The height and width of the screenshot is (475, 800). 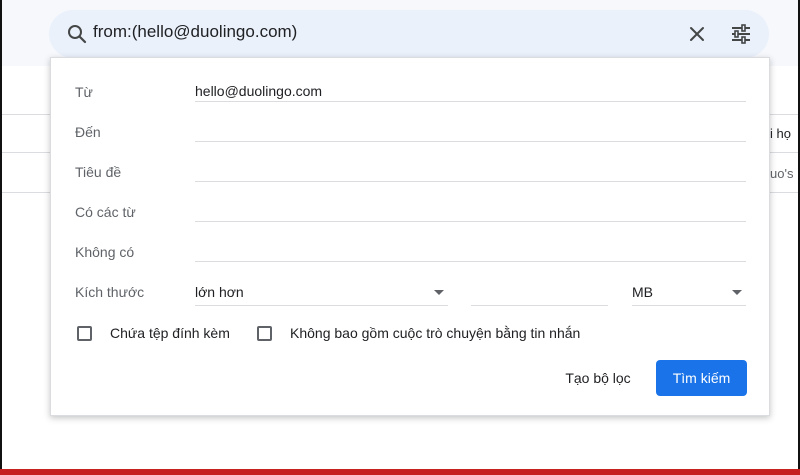 I want to click on size-value-field, so click(x=539, y=295).